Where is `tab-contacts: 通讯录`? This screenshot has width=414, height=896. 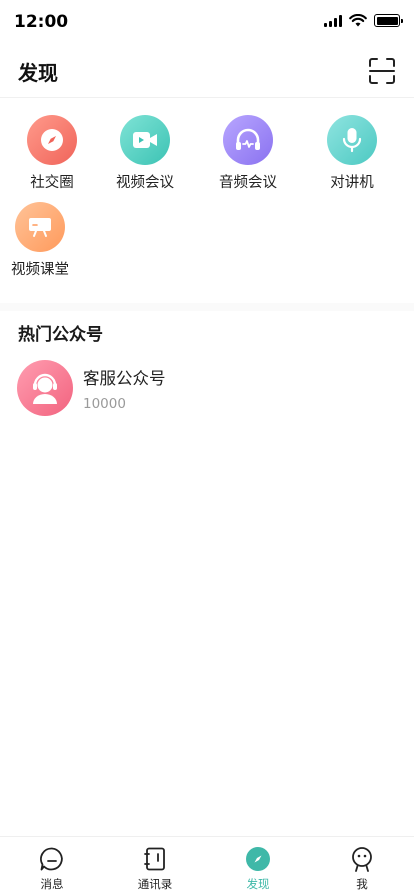 tab-contacts: 通讯录 is located at coordinates (155, 866).